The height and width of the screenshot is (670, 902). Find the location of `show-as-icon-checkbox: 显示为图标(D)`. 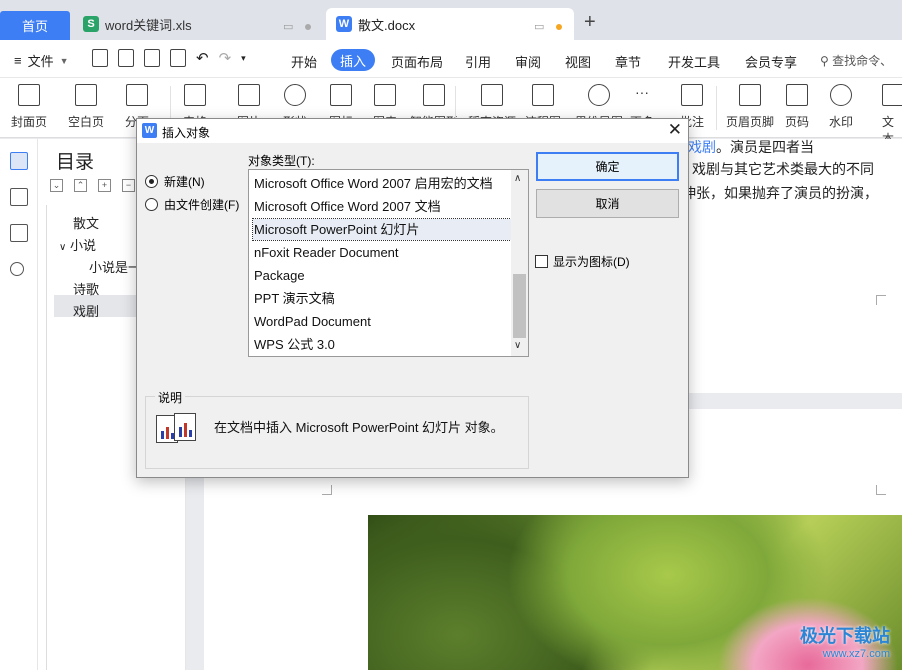

show-as-icon-checkbox: 显示为图标(D) is located at coordinates (582, 261).